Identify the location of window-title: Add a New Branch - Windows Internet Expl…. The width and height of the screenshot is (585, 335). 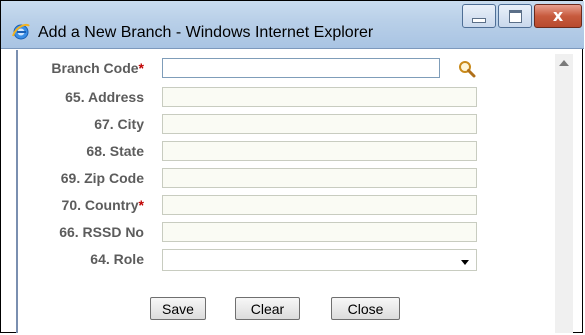
(206, 32).